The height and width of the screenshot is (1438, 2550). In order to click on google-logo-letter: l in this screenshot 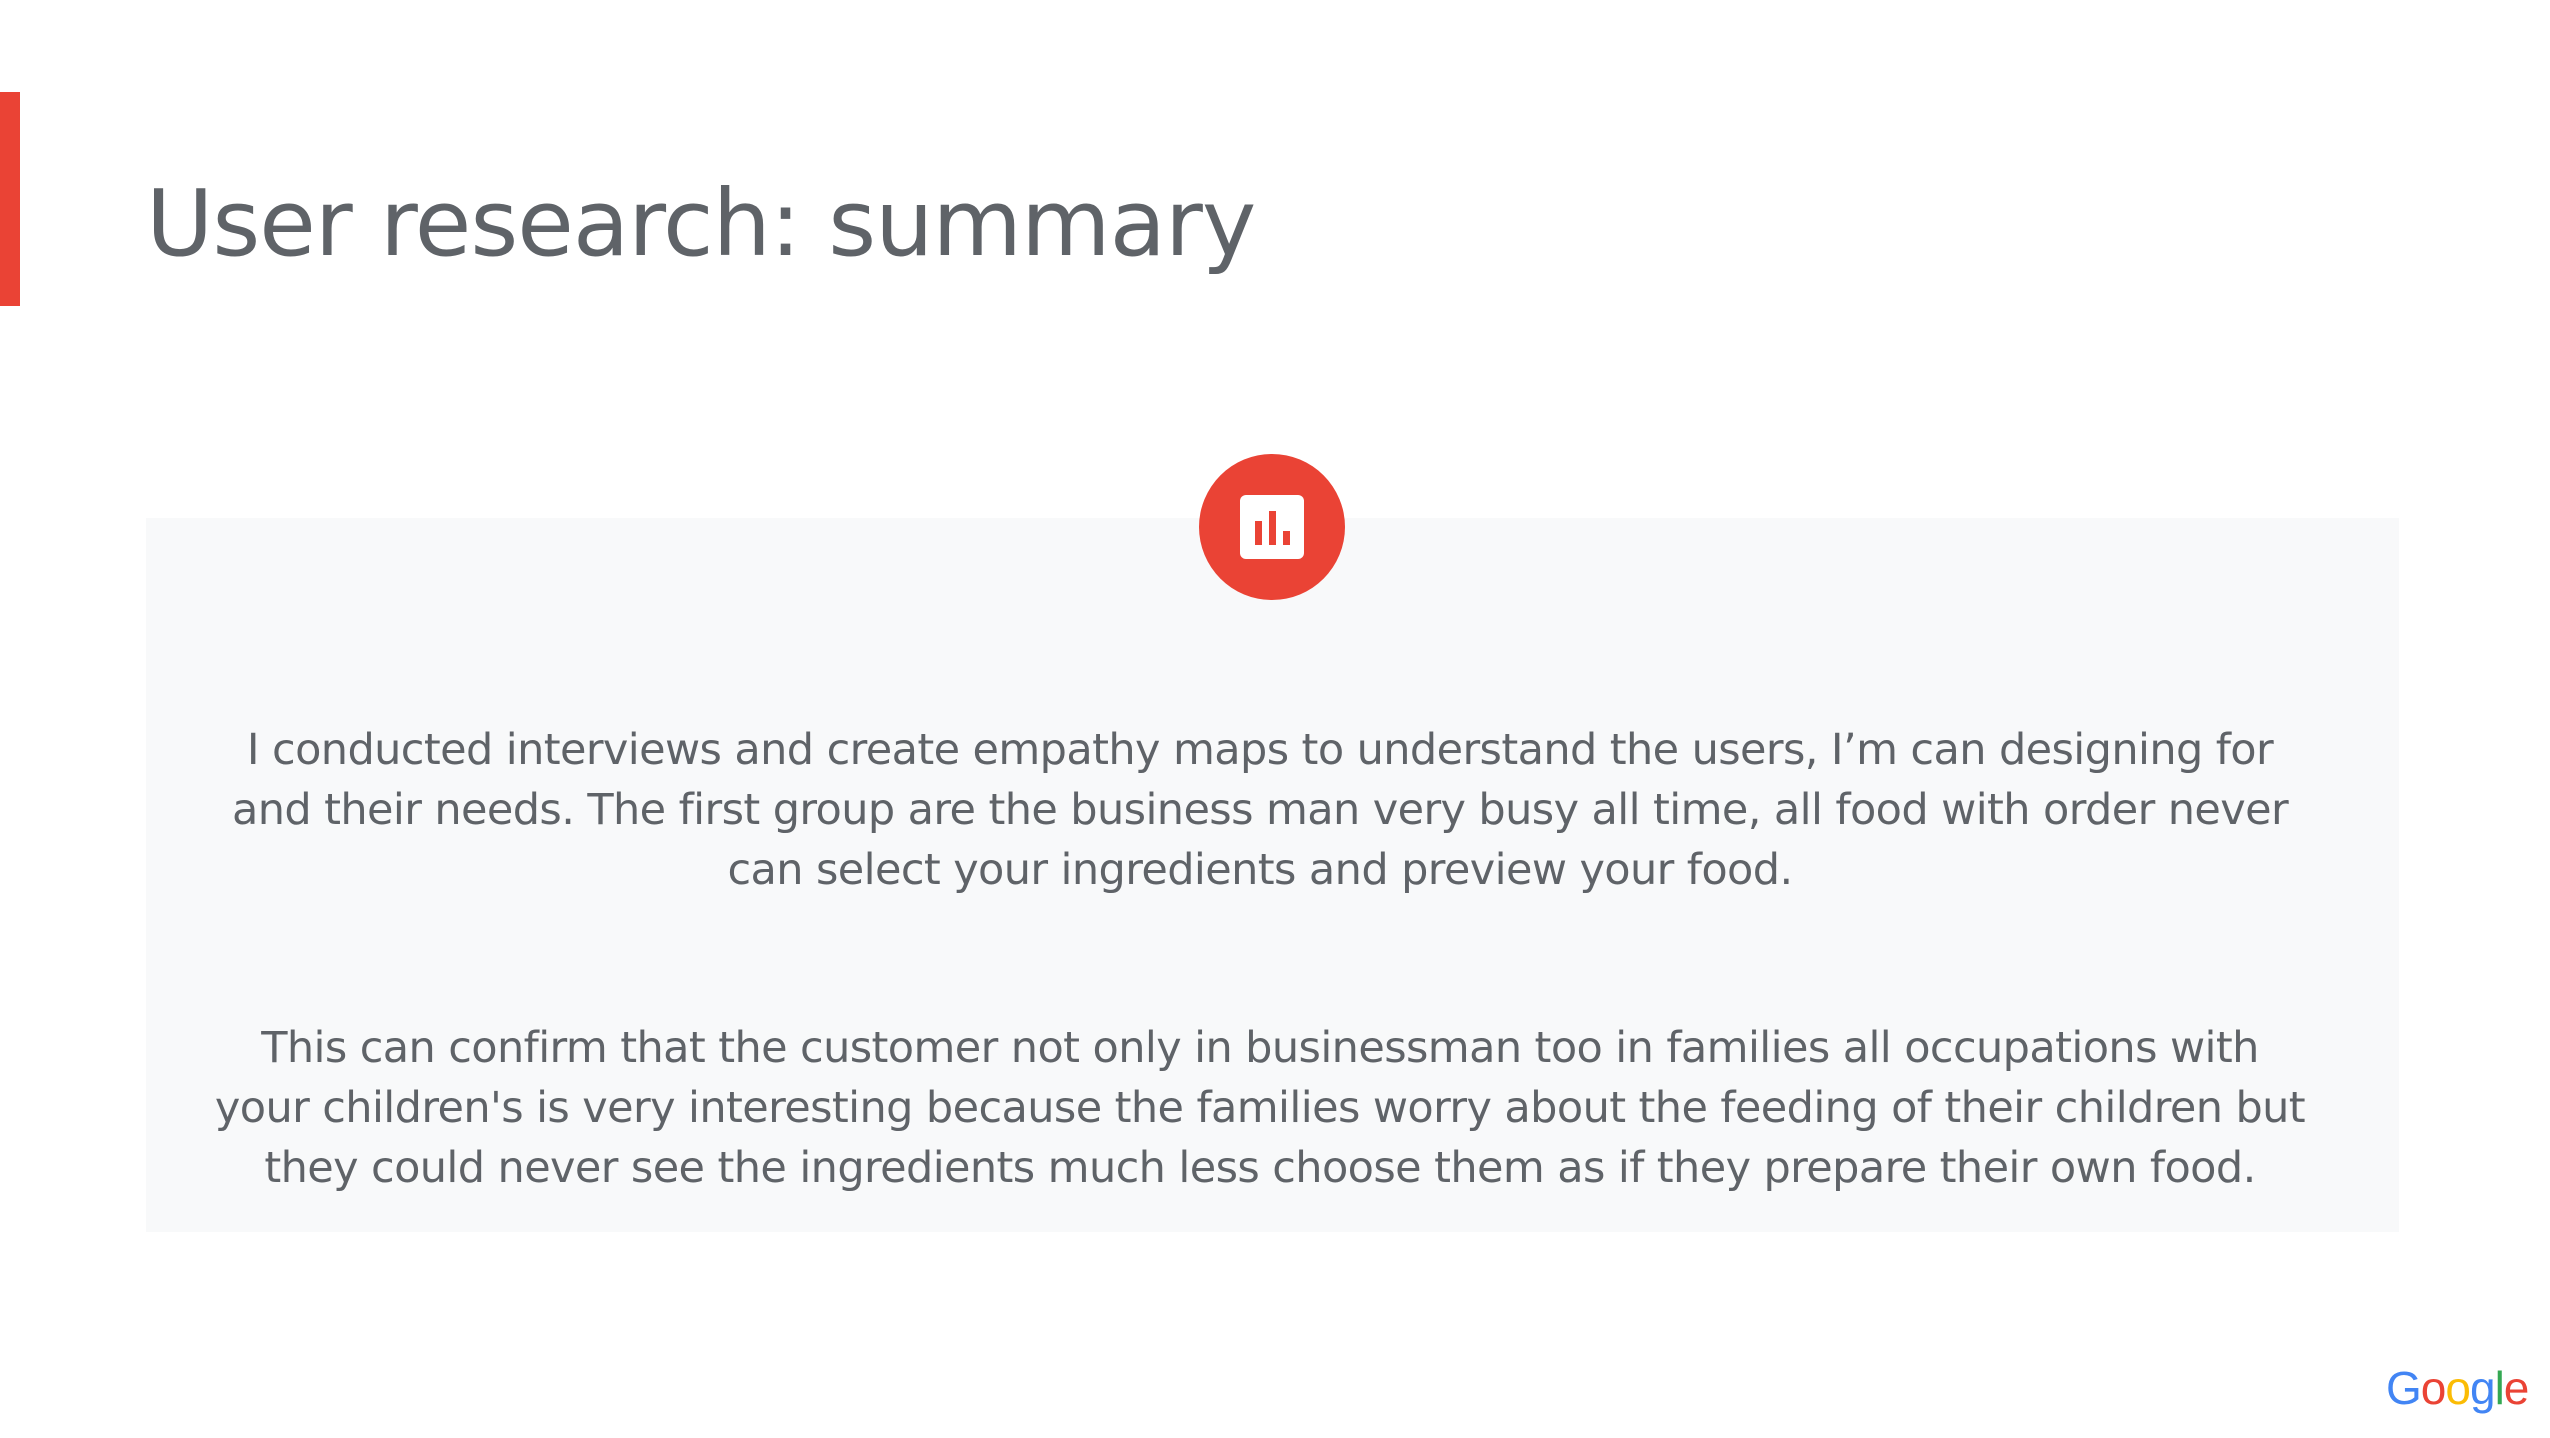, I will do `click(2499, 1388)`.